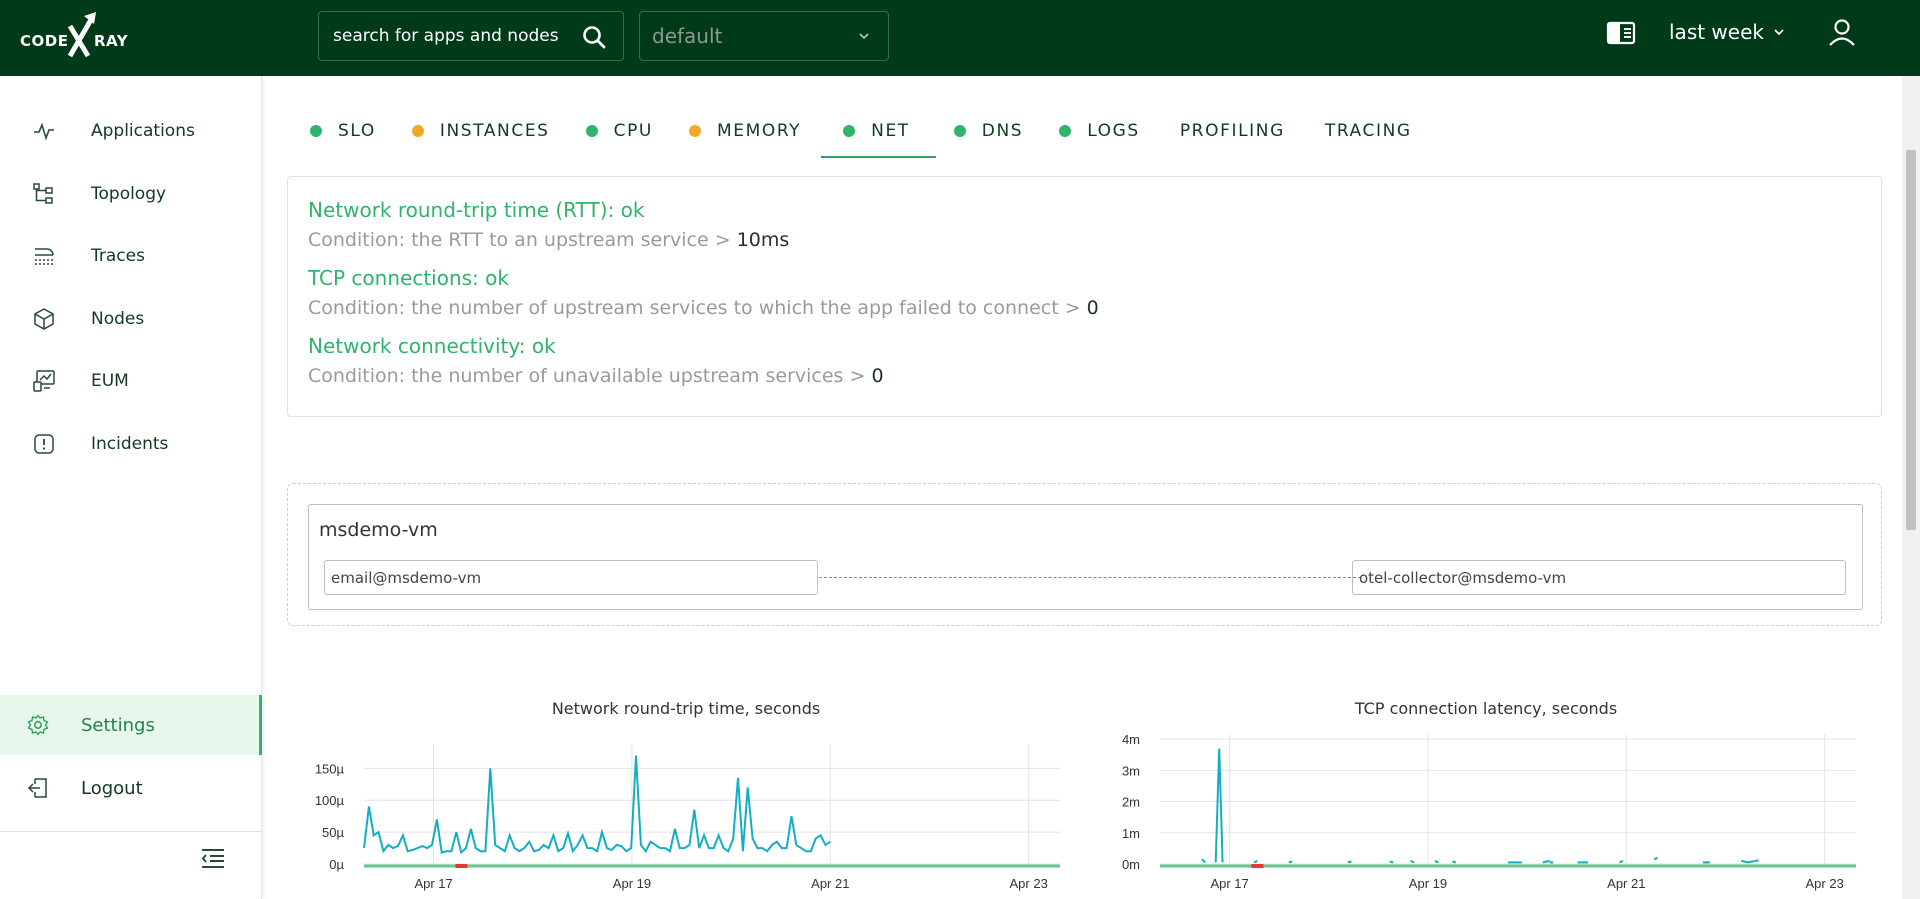 This screenshot has height=899, width=1920. I want to click on collapse-sidebar-icon, so click(213, 858).